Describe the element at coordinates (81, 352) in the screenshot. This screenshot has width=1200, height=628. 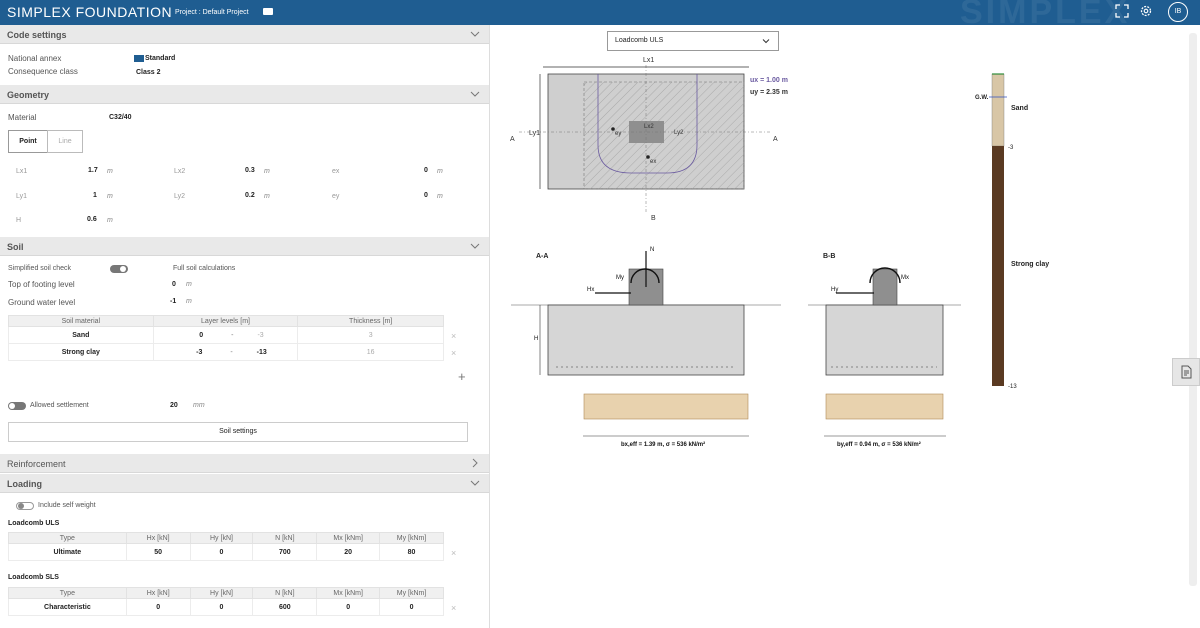
I see `soil-material-cell: Strong clay` at that location.